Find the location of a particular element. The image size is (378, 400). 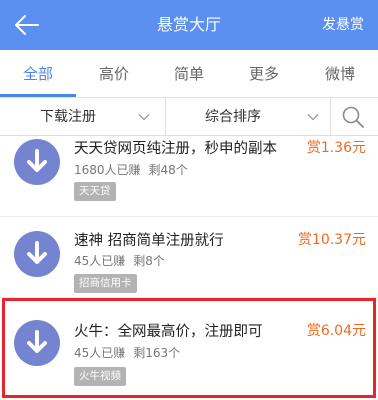

task-reward: 赏6.04元 is located at coordinates (336, 331).